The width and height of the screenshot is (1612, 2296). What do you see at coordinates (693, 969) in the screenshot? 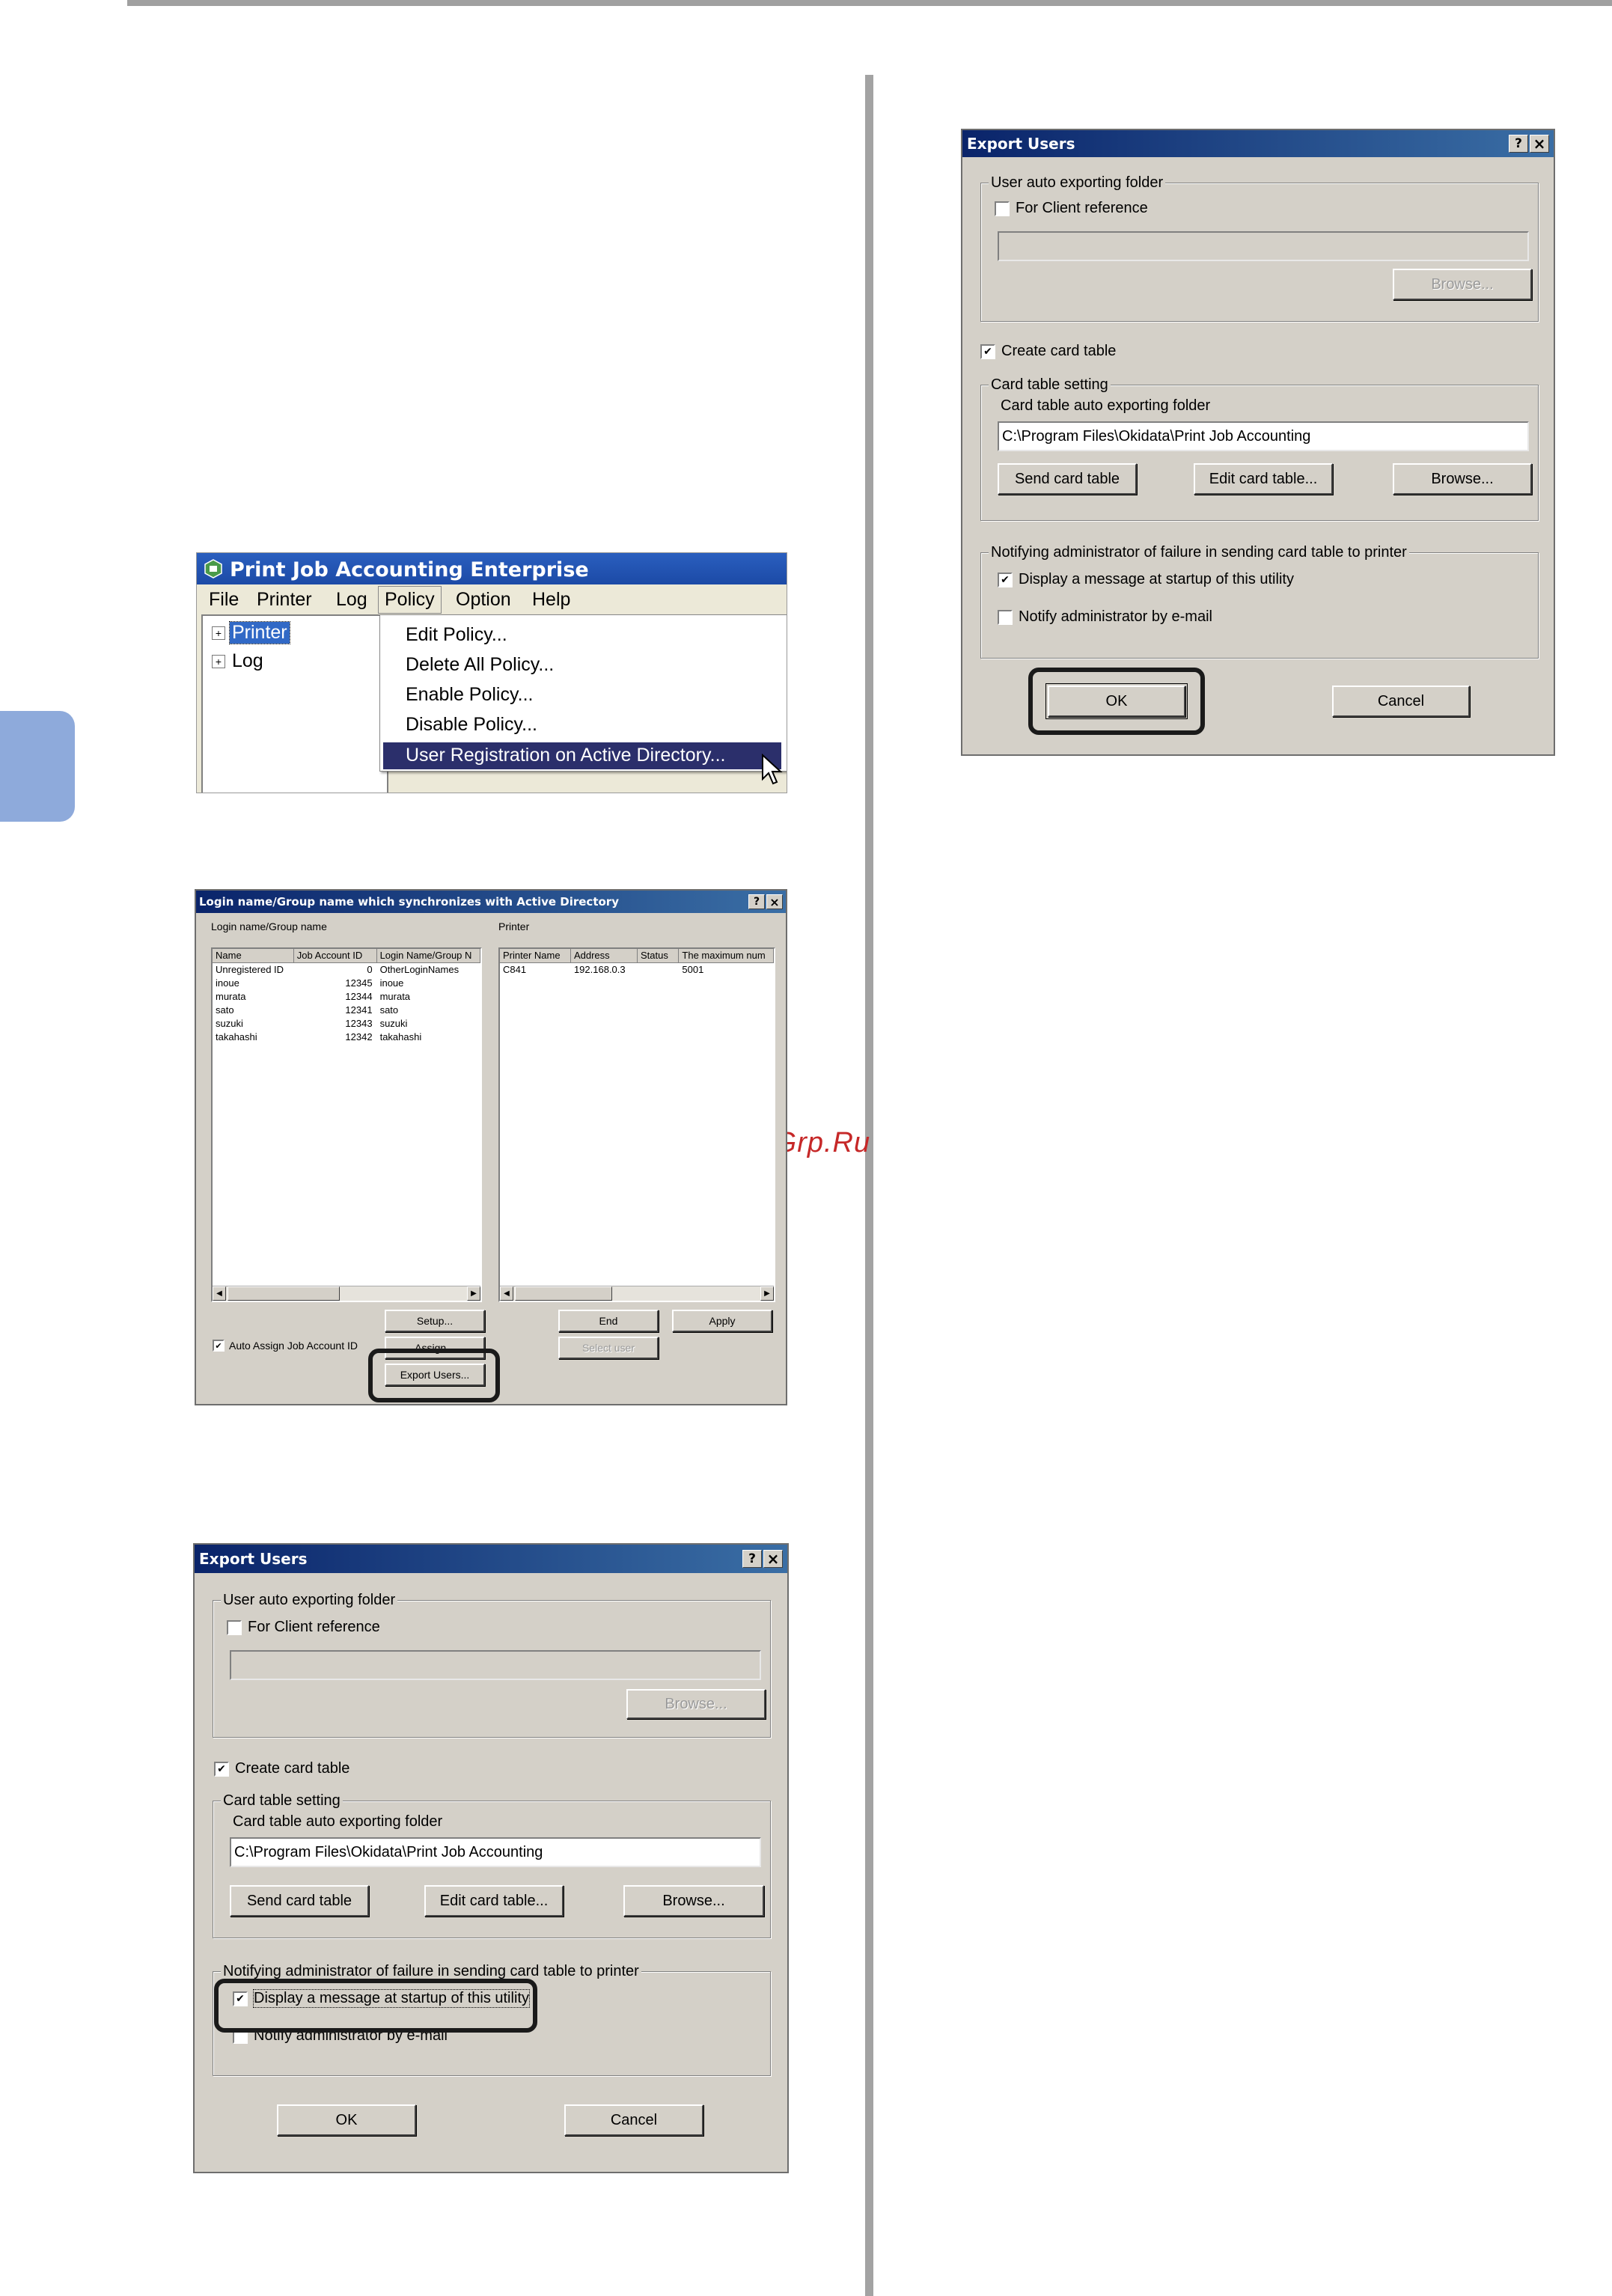
I see `table-cell: 5001` at bounding box center [693, 969].